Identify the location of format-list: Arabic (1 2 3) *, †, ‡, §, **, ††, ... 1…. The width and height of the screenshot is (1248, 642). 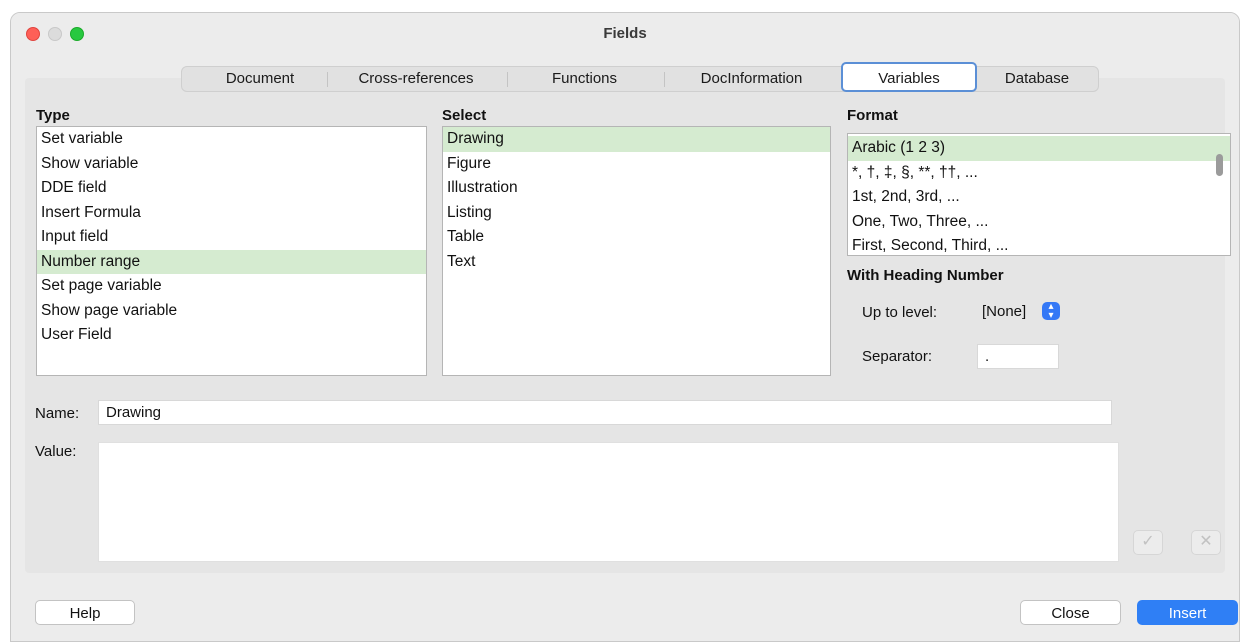
(1039, 194).